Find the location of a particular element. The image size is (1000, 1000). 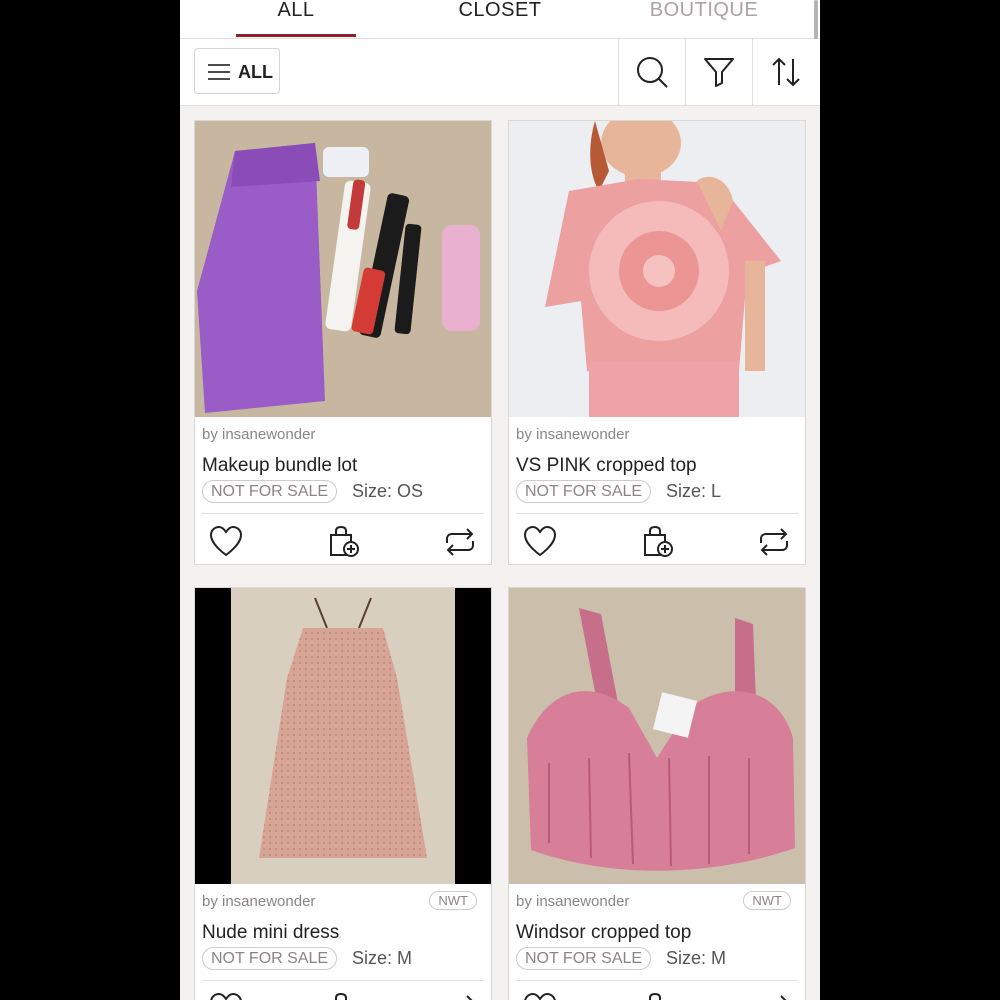

active-tab-indicator is located at coordinates (296, 35).